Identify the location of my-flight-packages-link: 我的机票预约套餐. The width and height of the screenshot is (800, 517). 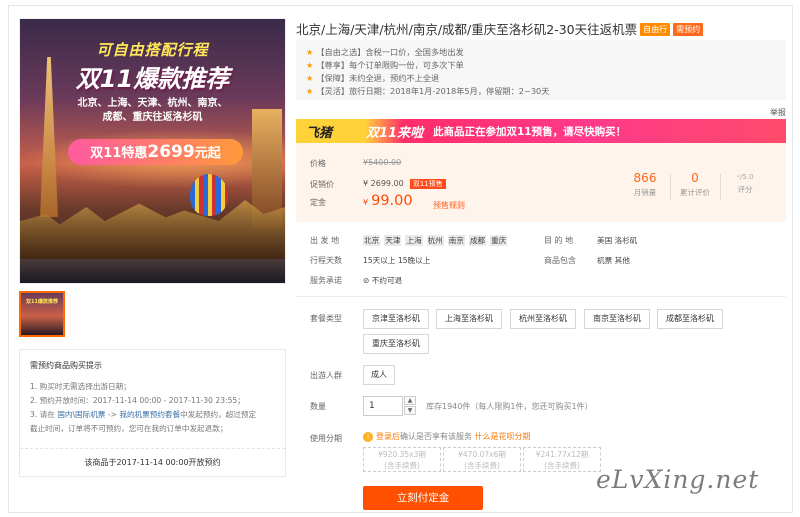
(149, 414).